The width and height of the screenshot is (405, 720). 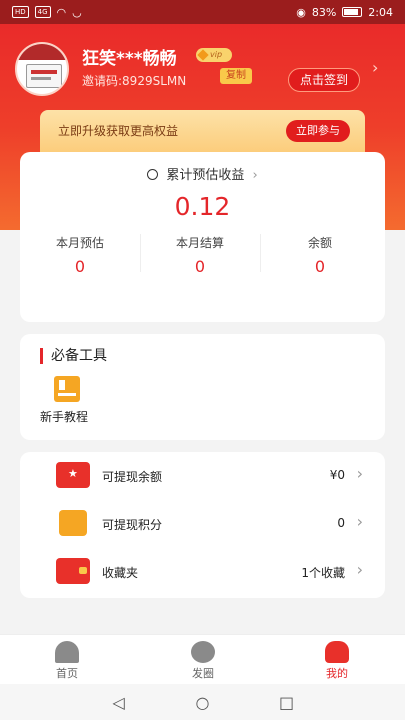 I want to click on list-item-favorites: 收藏夹 1个收藏 ›, so click(x=202, y=572).